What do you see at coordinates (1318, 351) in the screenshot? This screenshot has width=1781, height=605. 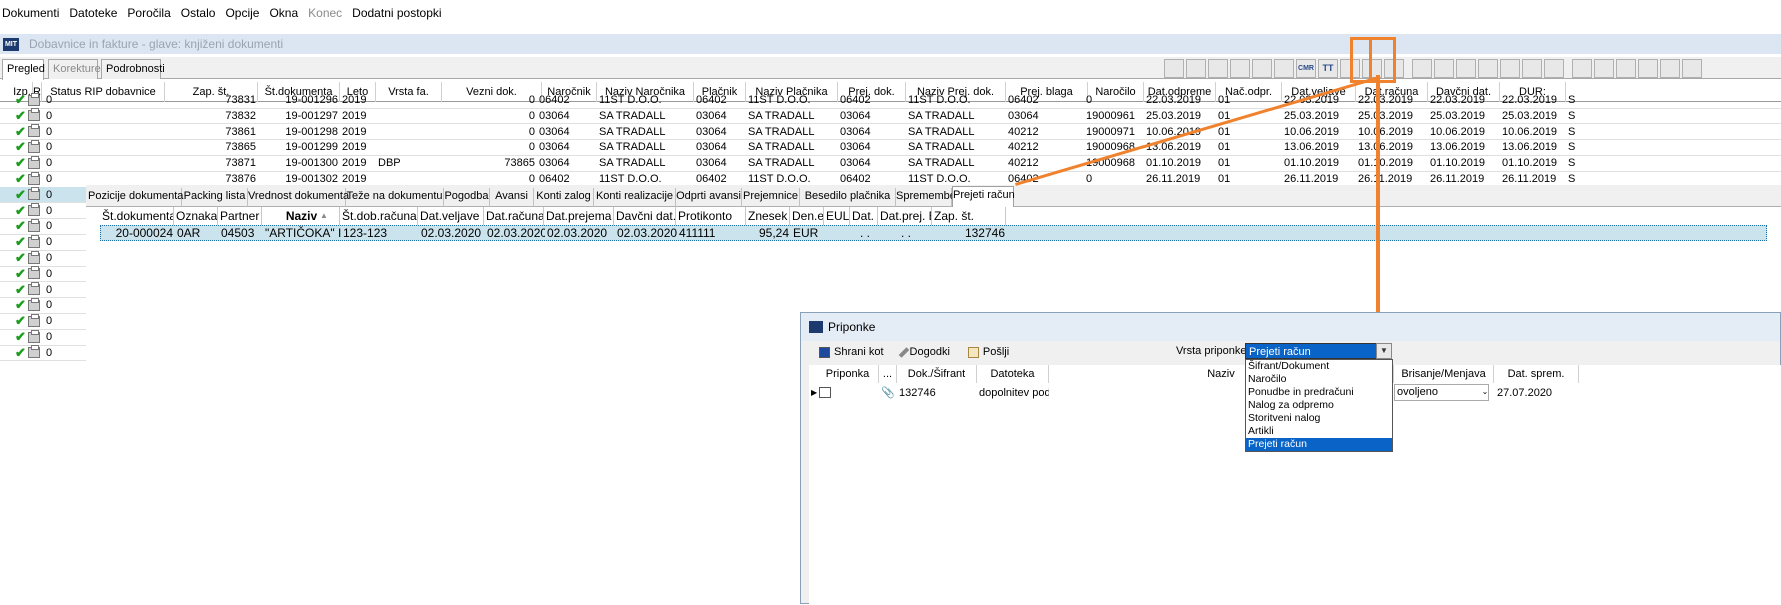 I see `vrsta-priponke-select: Prejeti račun` at bounding box center [1318, 351].